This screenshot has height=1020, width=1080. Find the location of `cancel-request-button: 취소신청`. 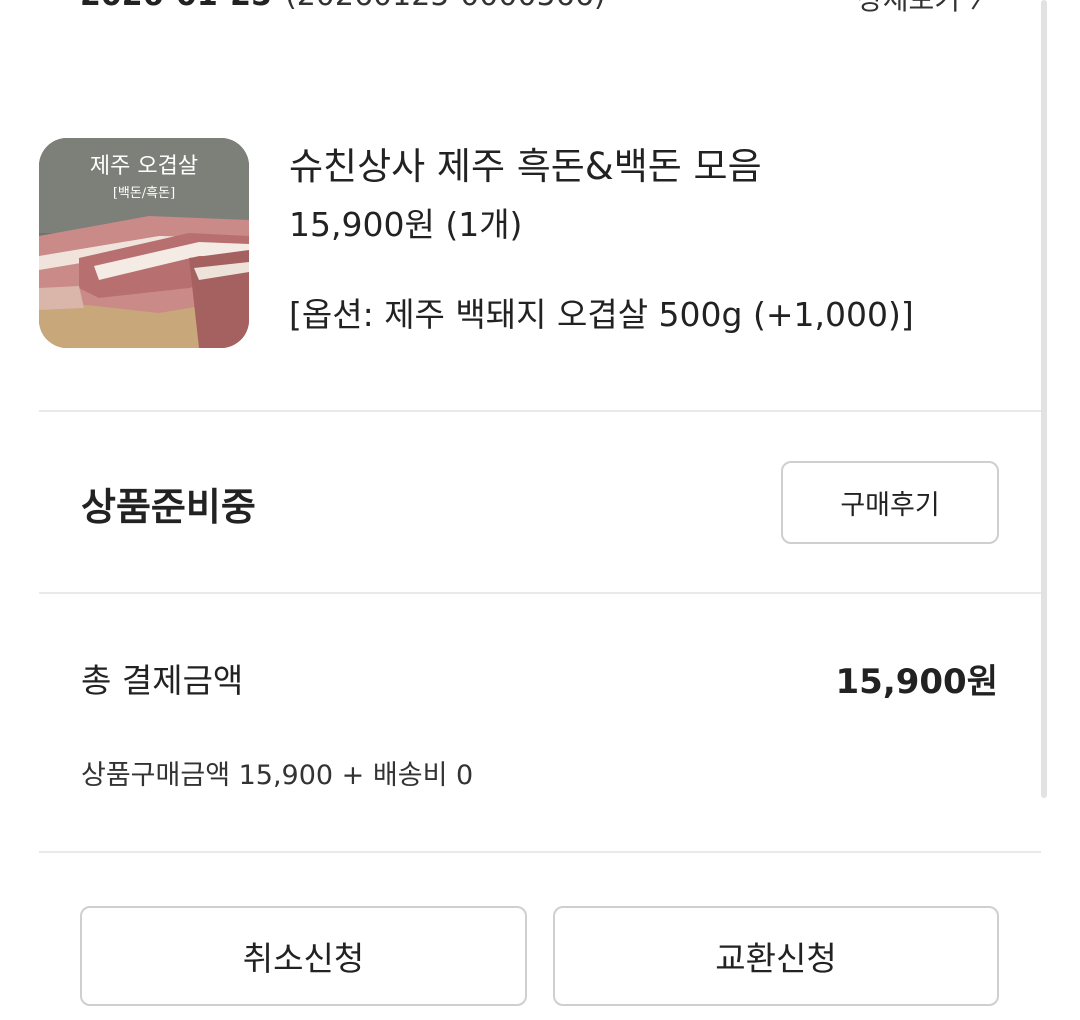

cancel-request-button: 취소신청 is located at coordinates (303, 956).